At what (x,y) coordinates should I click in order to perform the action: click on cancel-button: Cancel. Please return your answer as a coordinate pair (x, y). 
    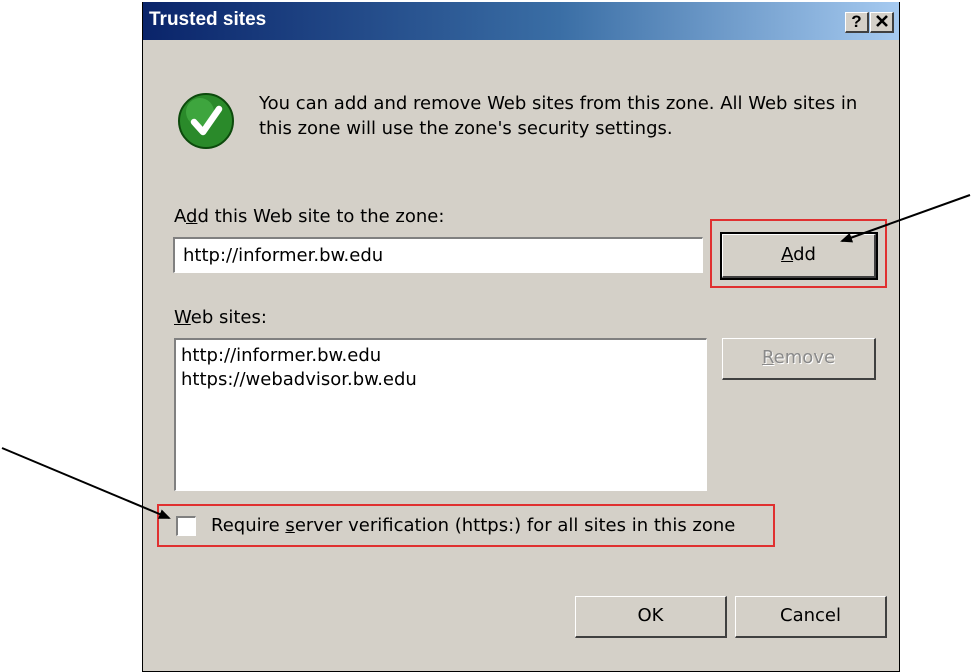
    Looking at the image, I should click on (811, 617).